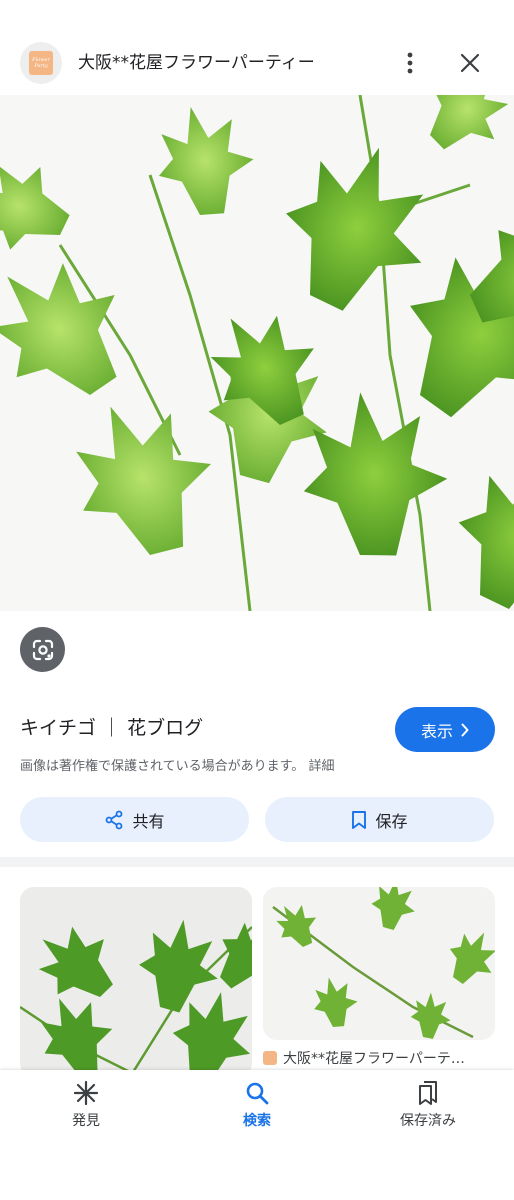  I want to click on bookmark-icon, so click(359, 819).